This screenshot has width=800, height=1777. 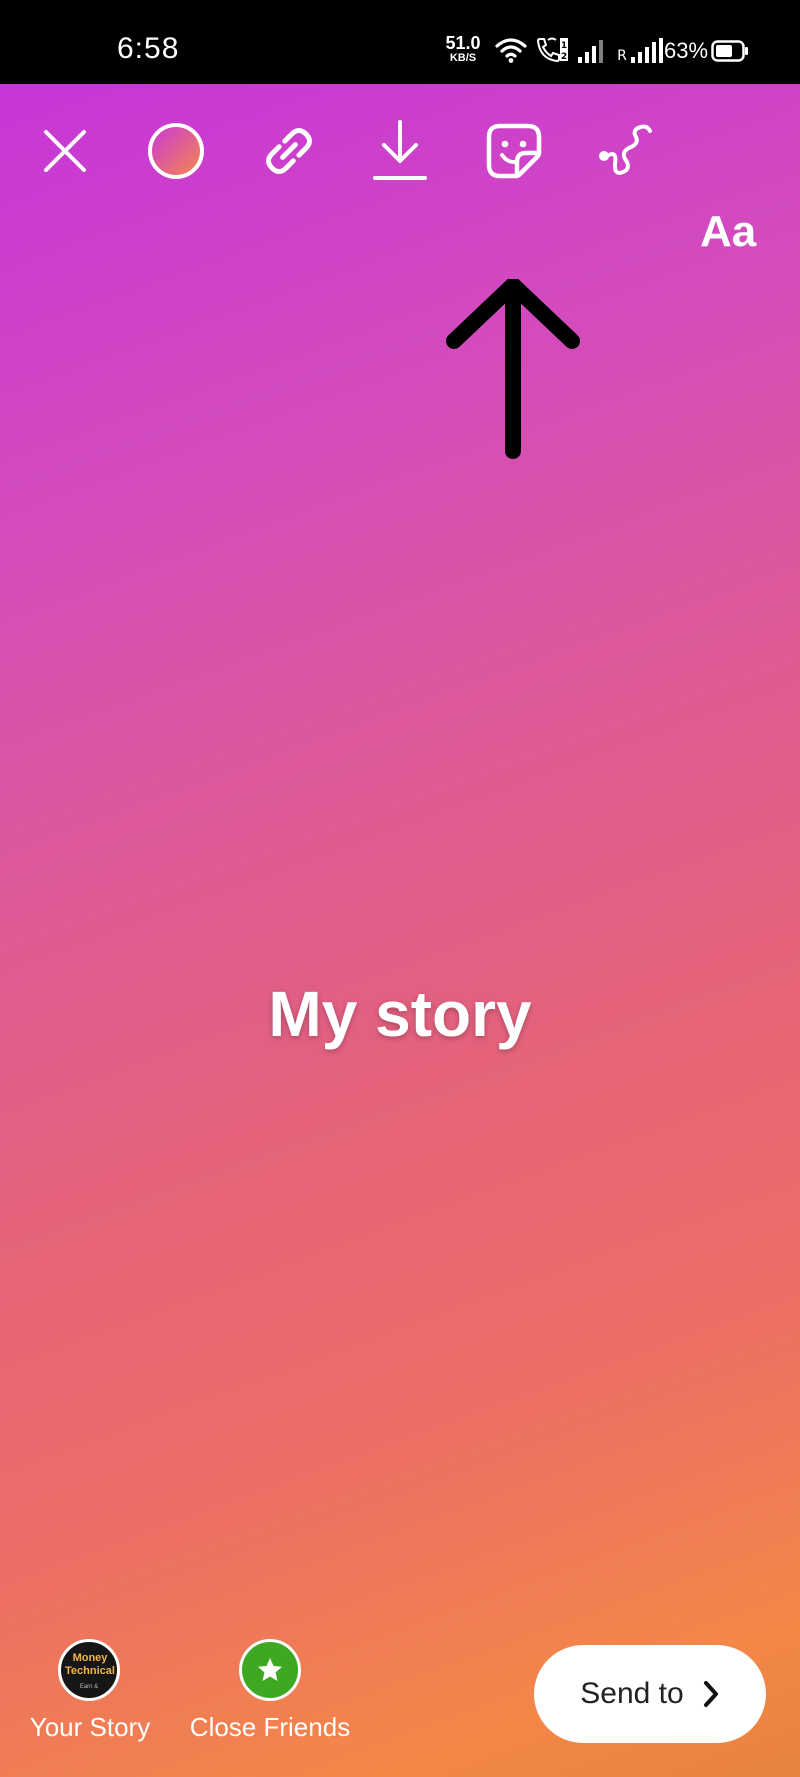 What do you see at coordinates (148, 48) in the screenshot?
I see `status-time: 6:58` at bounding box center [148, 48].